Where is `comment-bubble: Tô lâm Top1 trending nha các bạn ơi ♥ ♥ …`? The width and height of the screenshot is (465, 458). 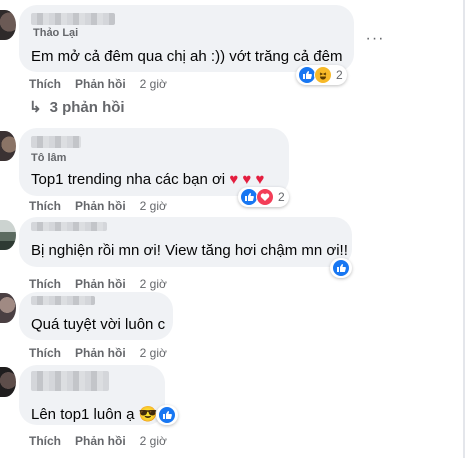
comment-bubble: Tô lâm Top1 trending nha các bạn ơi ♥ ♥ … is located at coordinates (154, 162).